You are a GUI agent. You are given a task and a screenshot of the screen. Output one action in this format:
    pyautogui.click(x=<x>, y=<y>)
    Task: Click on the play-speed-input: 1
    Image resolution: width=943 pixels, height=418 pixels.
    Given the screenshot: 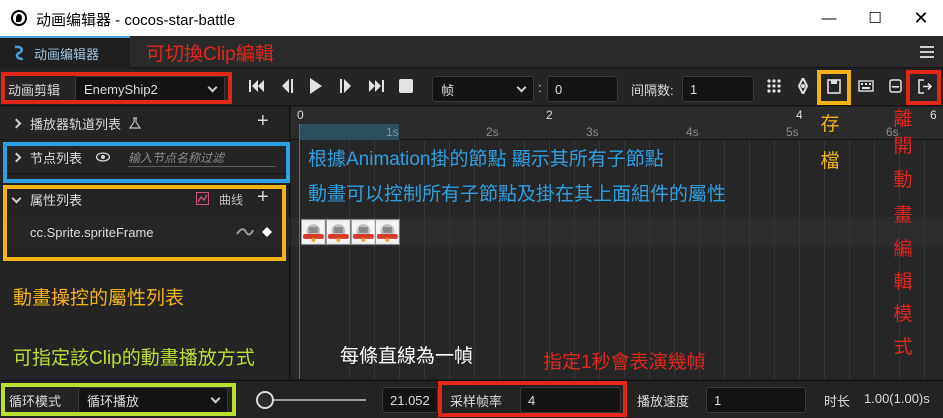 What is the action you would take?
    pyautogui.click(x=756, y=400)
    